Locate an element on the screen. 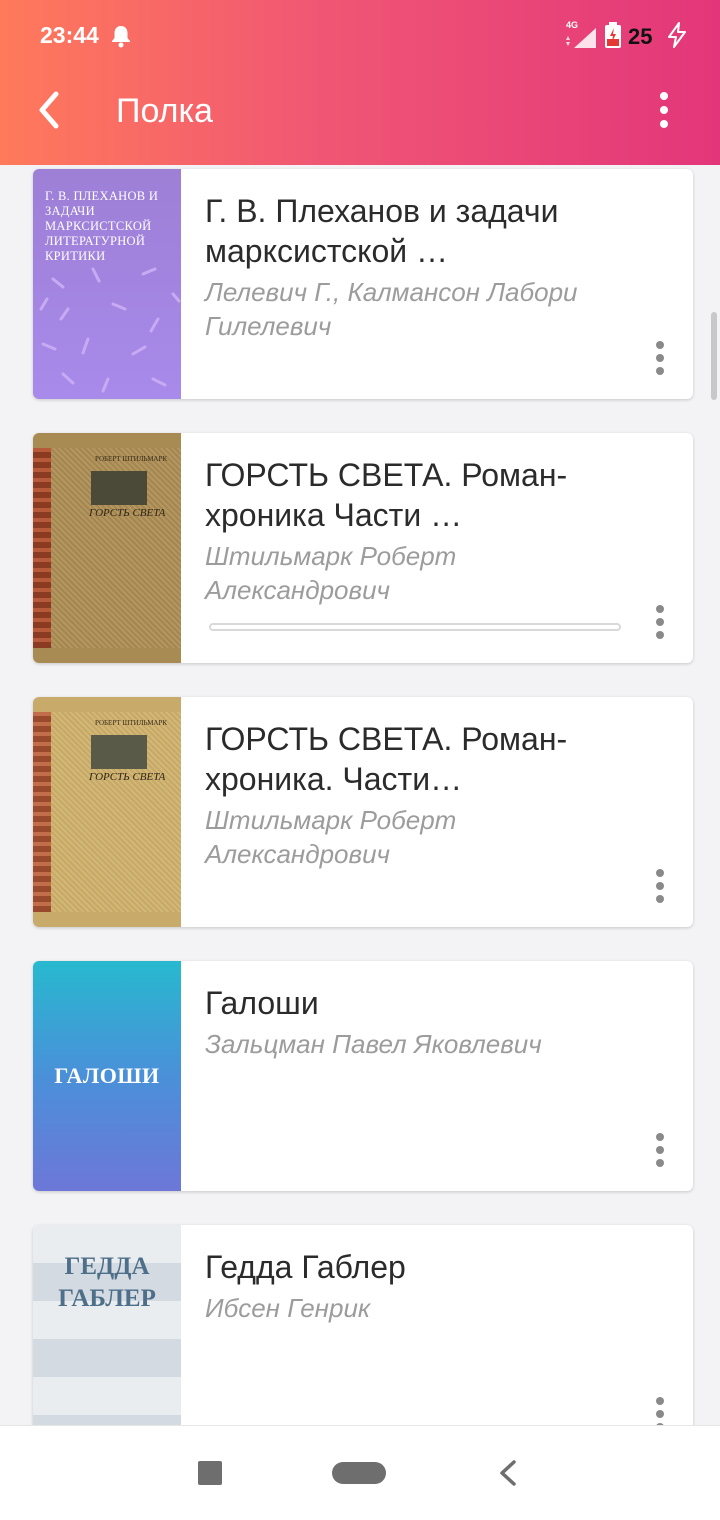 The width and height of the screenshot is (720, 1520). status-bar: 23:44 4G 25 is located at coordinates (360, 35).